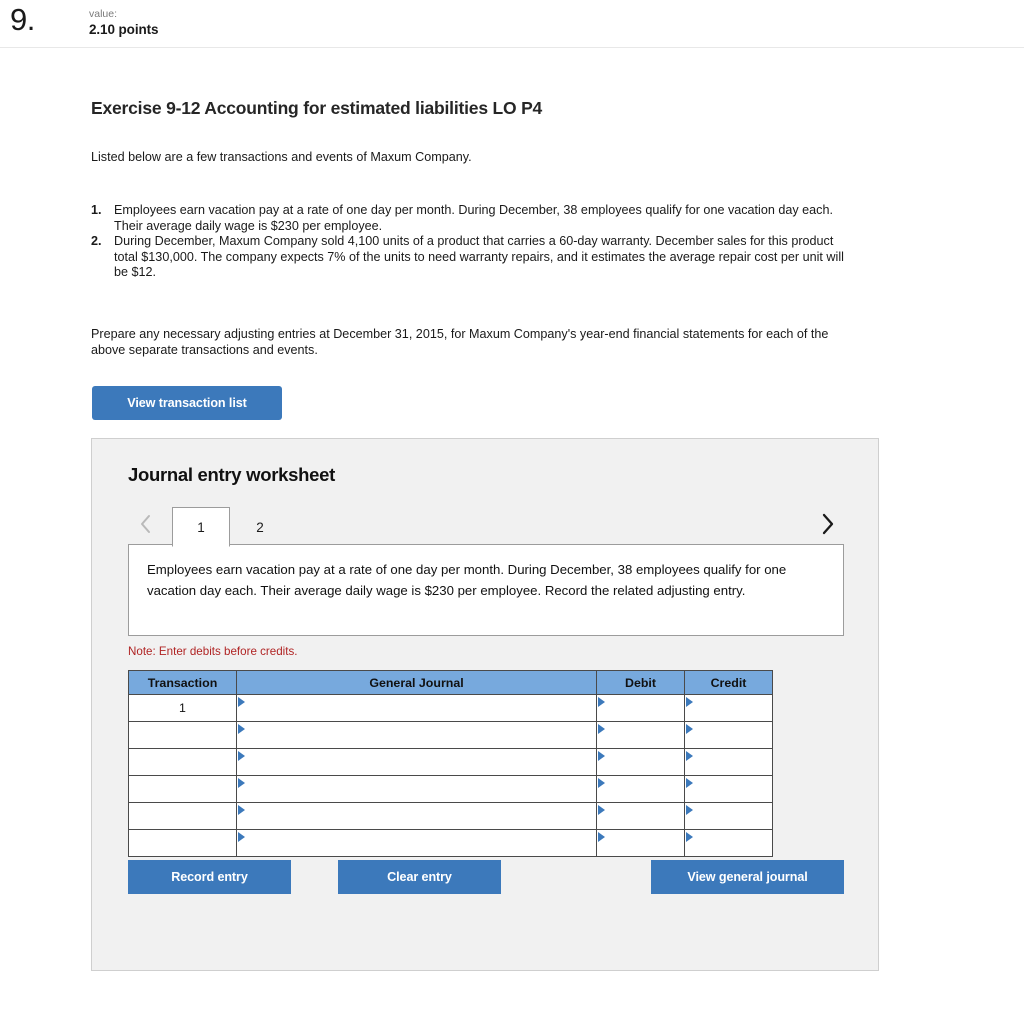 This screenshot has height=1023, width=1024. What do you see at coordinates (22, 19) in the screenshot?
I see `question-number: 9.` at bounding box center [22, 19].